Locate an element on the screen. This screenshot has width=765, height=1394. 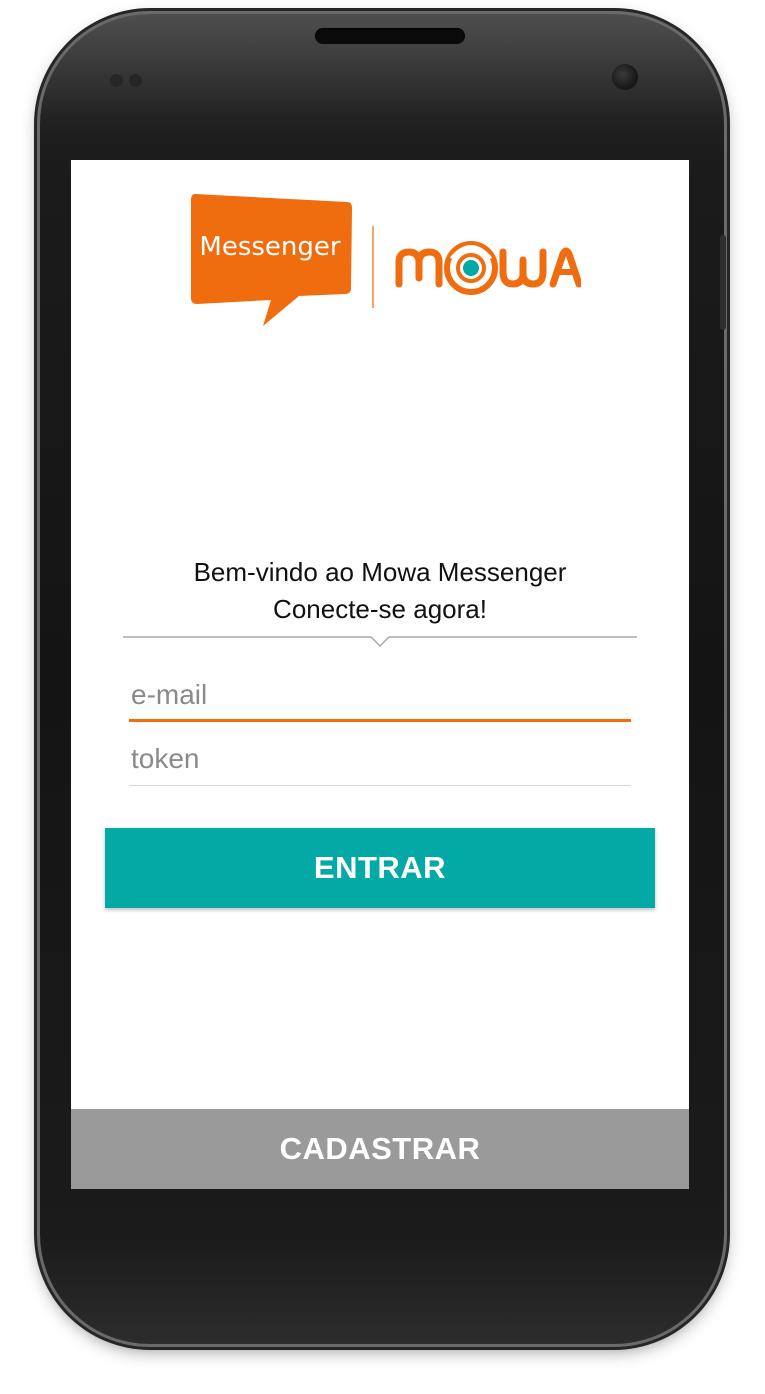
token-field-container is located at coordinates (380, 761).